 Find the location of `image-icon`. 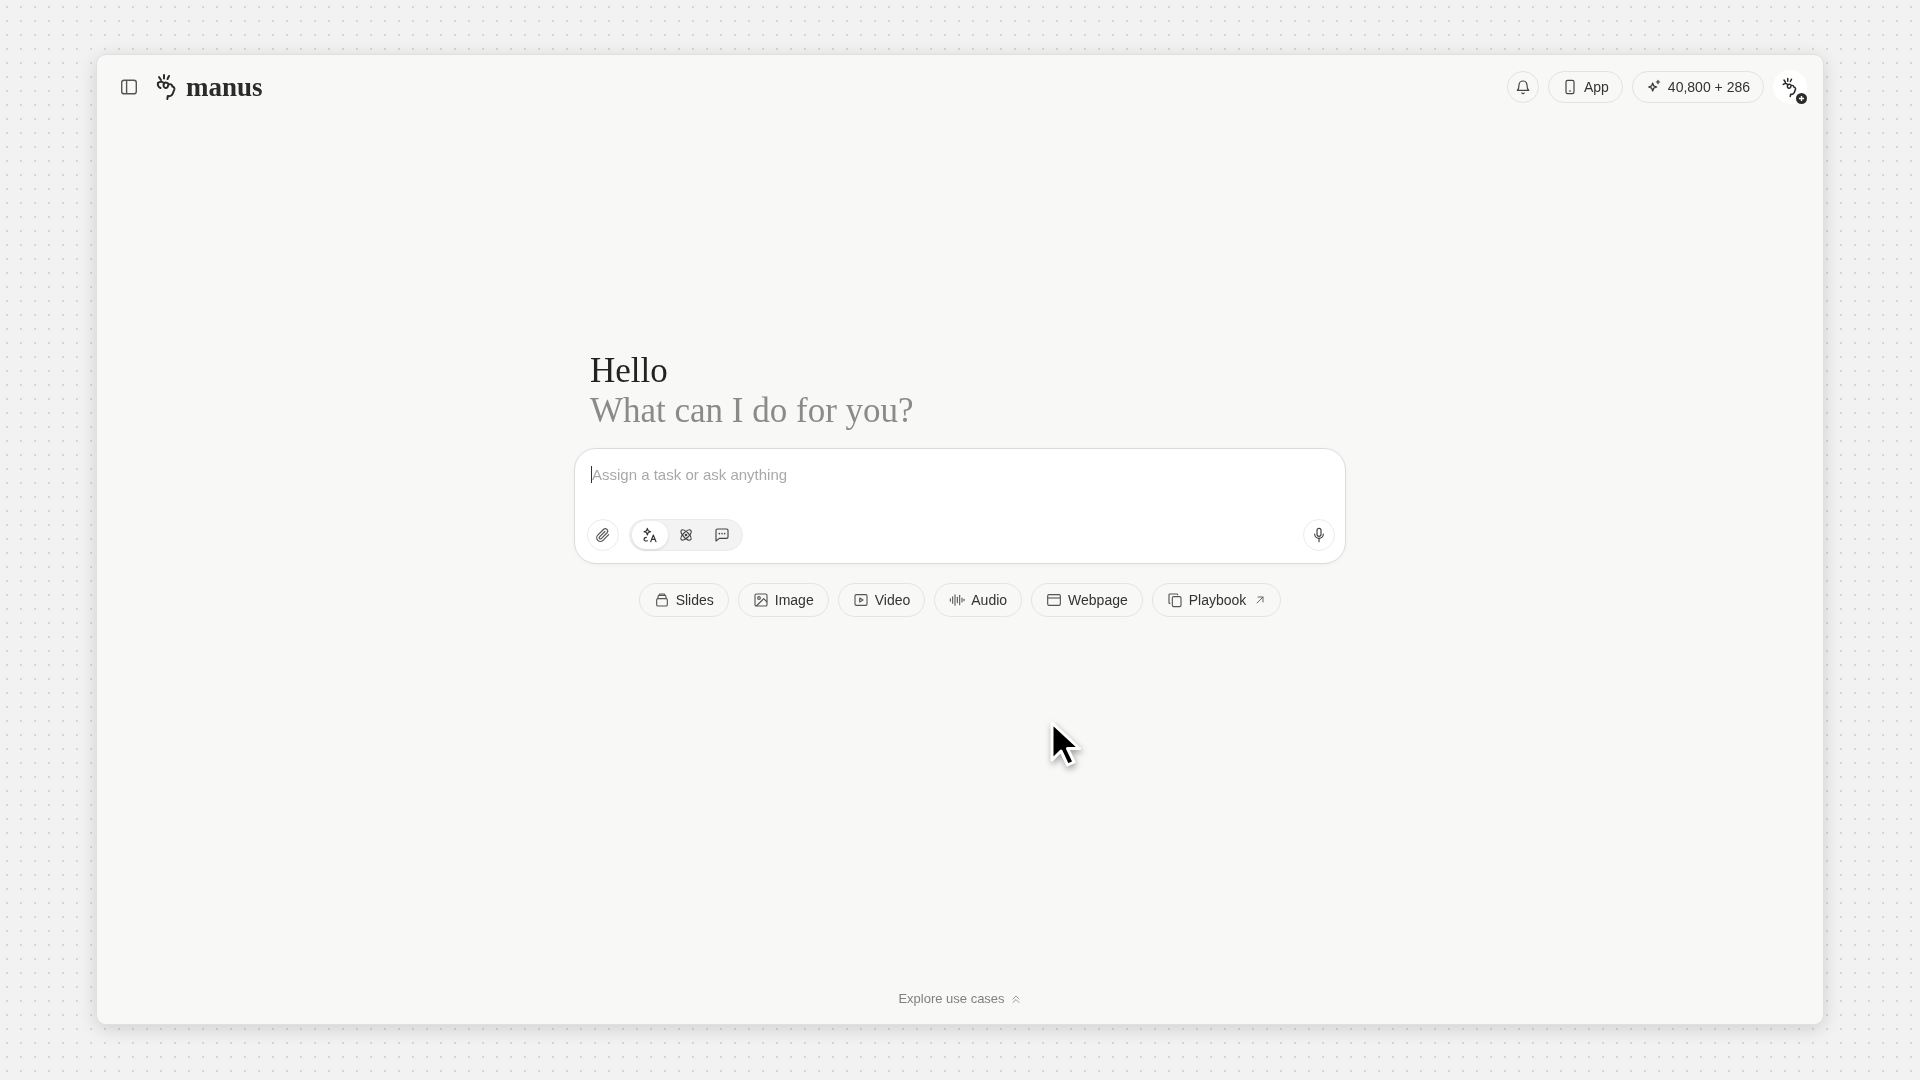

image-icon is located at coordinates (760, 600).